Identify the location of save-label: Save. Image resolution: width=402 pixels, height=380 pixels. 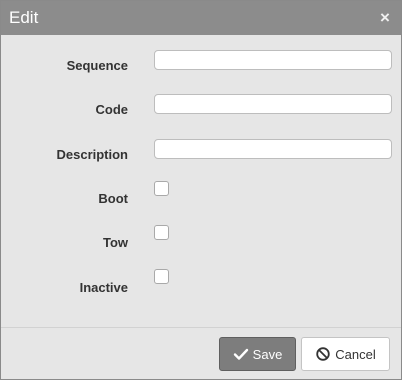
(267, 354).